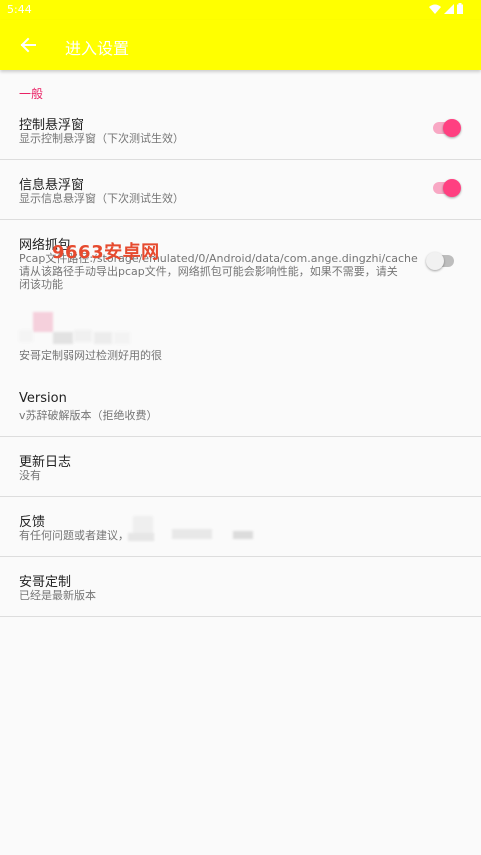 Image resolution: width=481 pixels, height=855 pixels. Describe the element at coordinates (240, 45) in the screenshot. I see `app-toolbar: 进入设置` at that location.